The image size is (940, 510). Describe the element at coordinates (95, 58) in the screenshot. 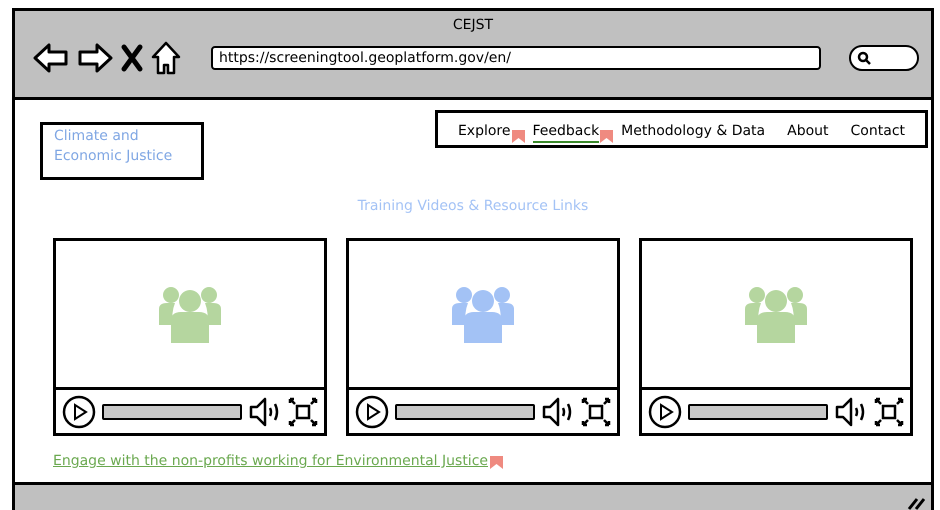

I see `forward-icon` at that location.